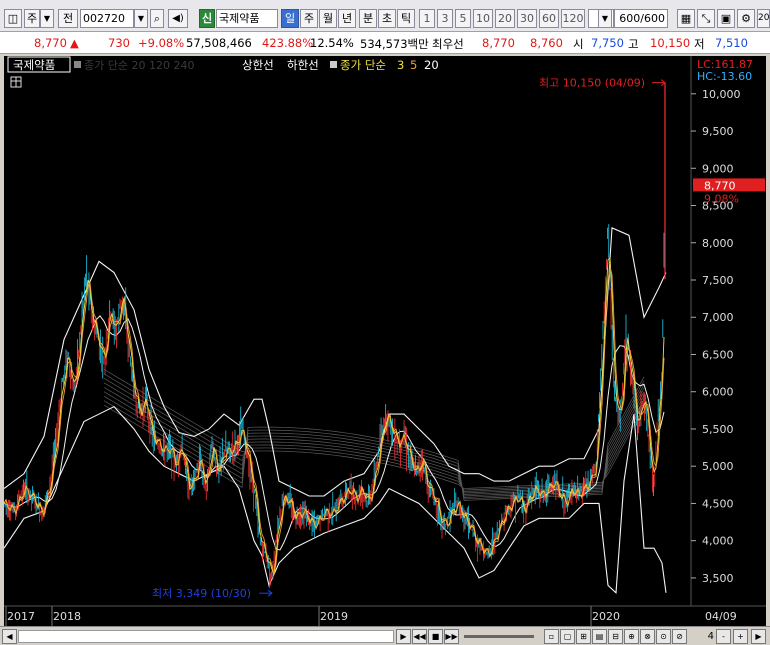  What do you see at coordinates (706, 18) in the screenshot?
I see `zoom-icon: ⤡` at bounding box center [706, 18].